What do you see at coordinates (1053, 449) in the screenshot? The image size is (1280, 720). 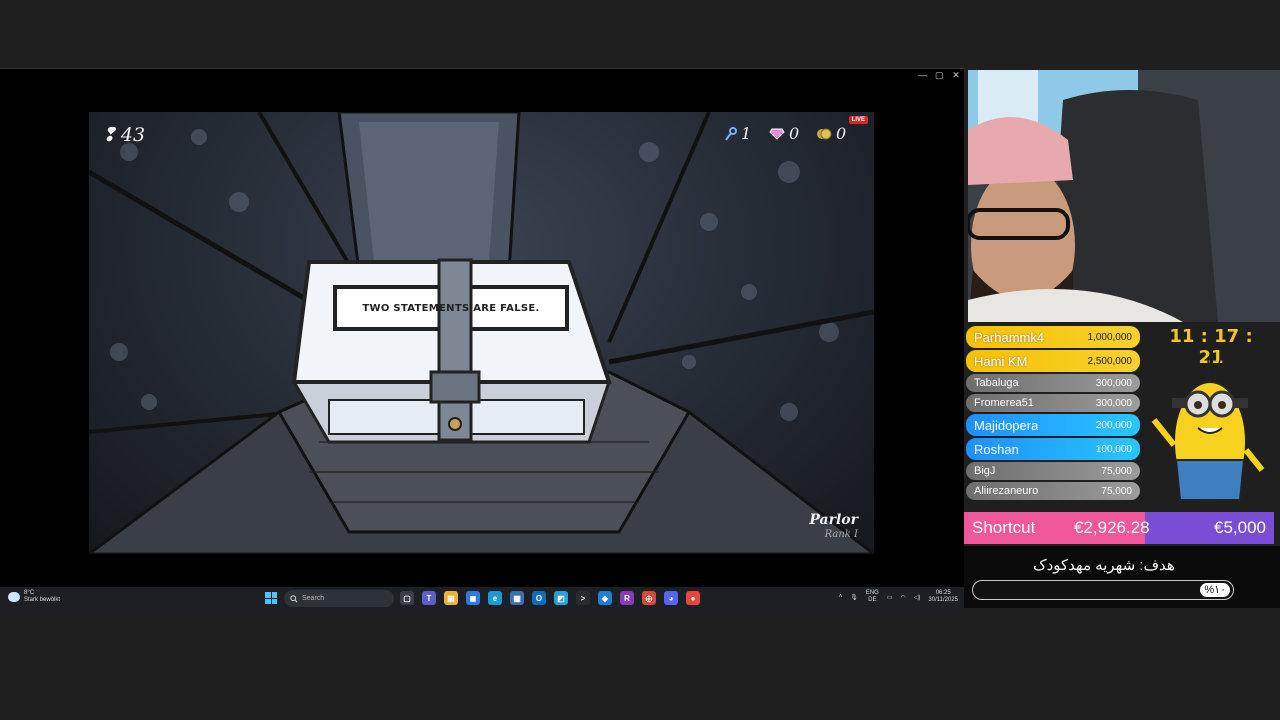 I see `leaderboard-row: Roshan 100,000` at bounding box center [1053, 449].